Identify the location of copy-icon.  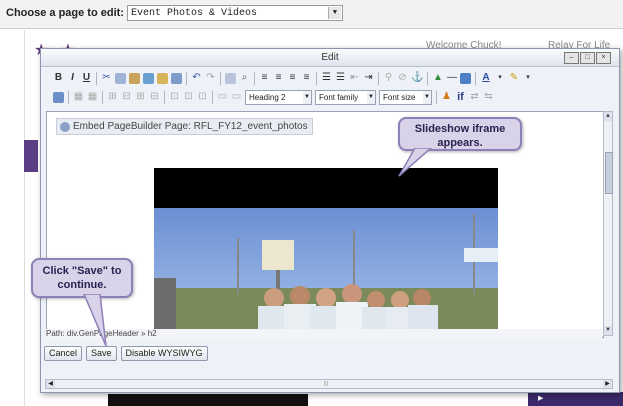
(120, 78).